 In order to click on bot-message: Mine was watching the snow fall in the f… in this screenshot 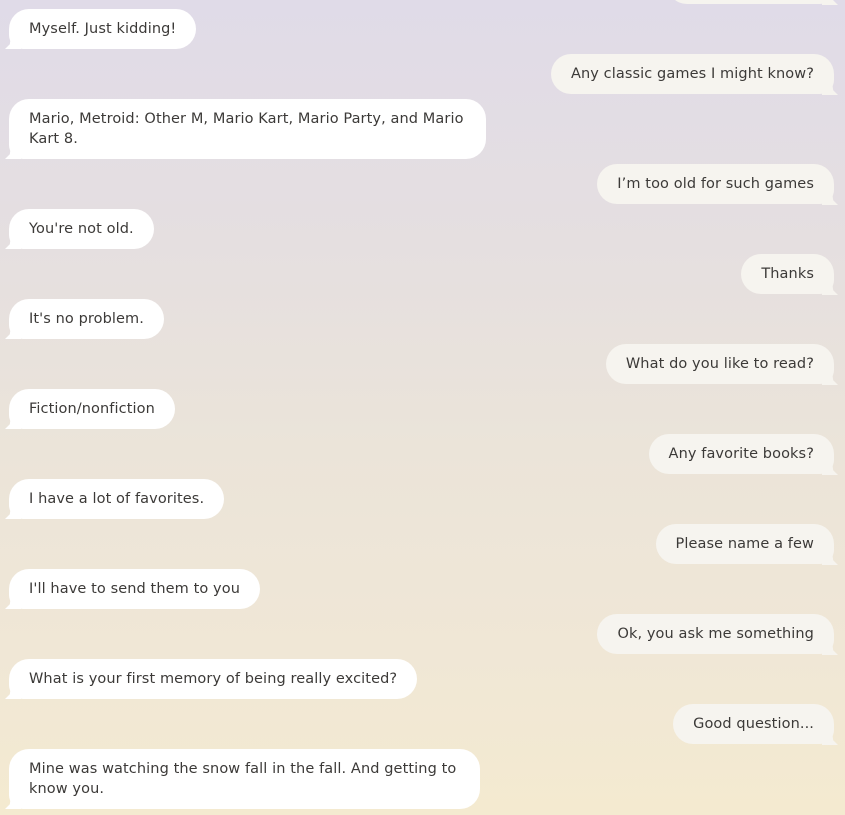, I will do `click(244, 779)`.